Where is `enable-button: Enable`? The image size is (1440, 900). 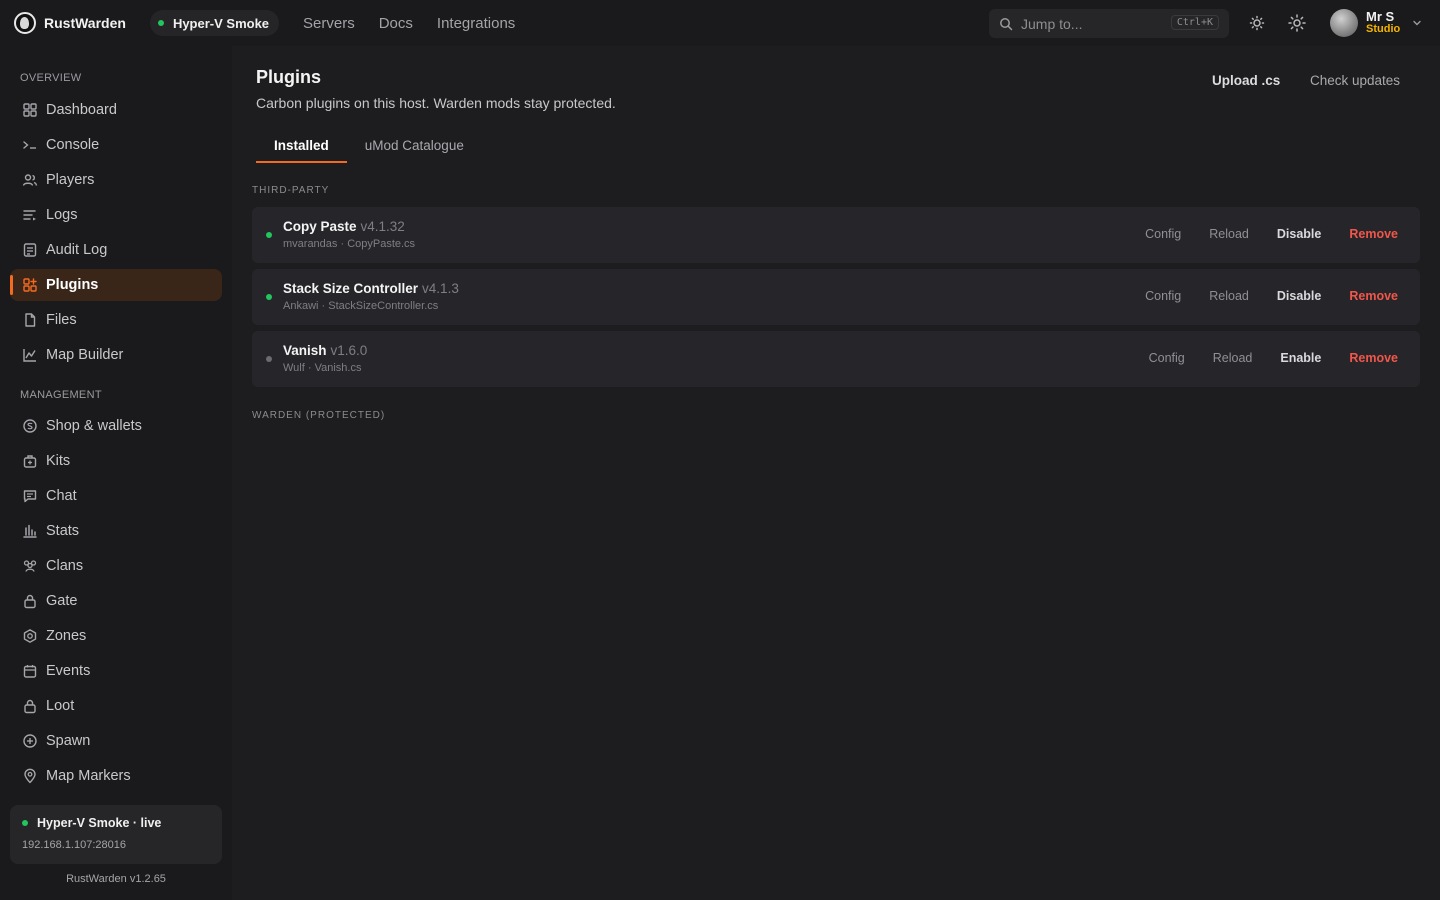 enable-button: Enable is located at coordinates (1300, 358).